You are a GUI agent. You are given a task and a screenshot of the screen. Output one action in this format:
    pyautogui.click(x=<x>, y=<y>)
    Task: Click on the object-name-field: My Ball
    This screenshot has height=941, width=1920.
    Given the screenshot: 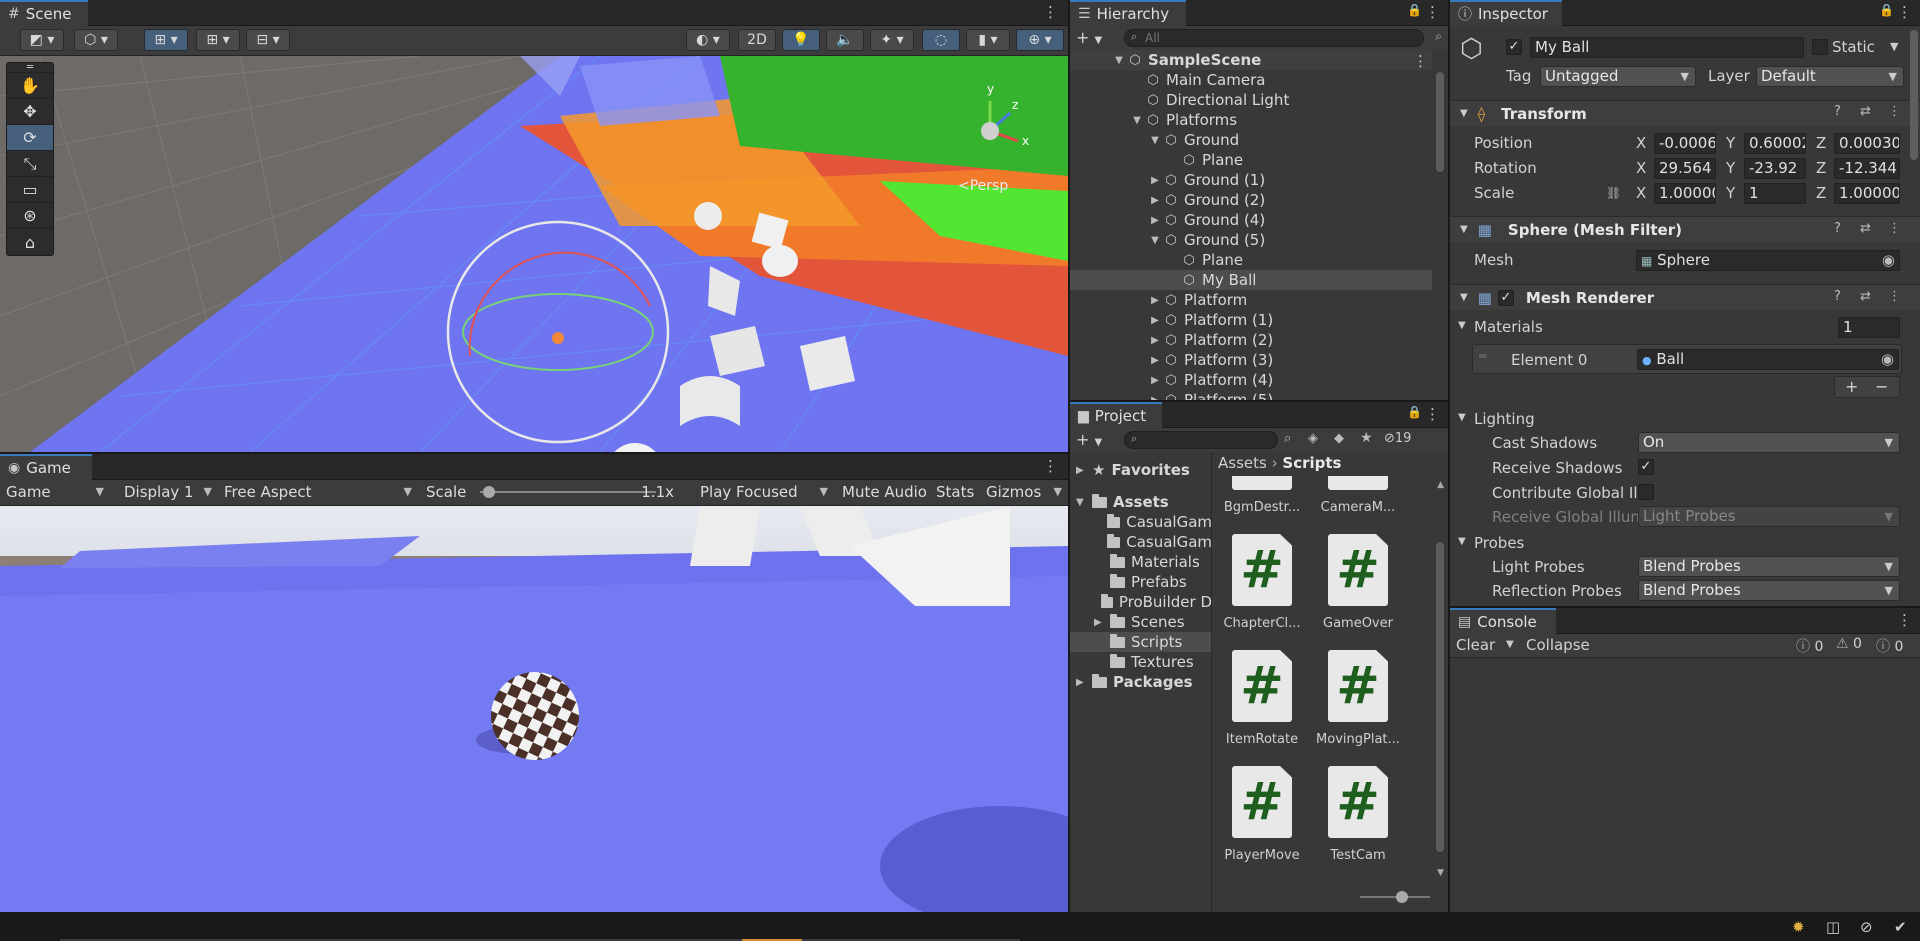 What is the action you would take?
    pyautogui.click(x=1667, y=47)
    